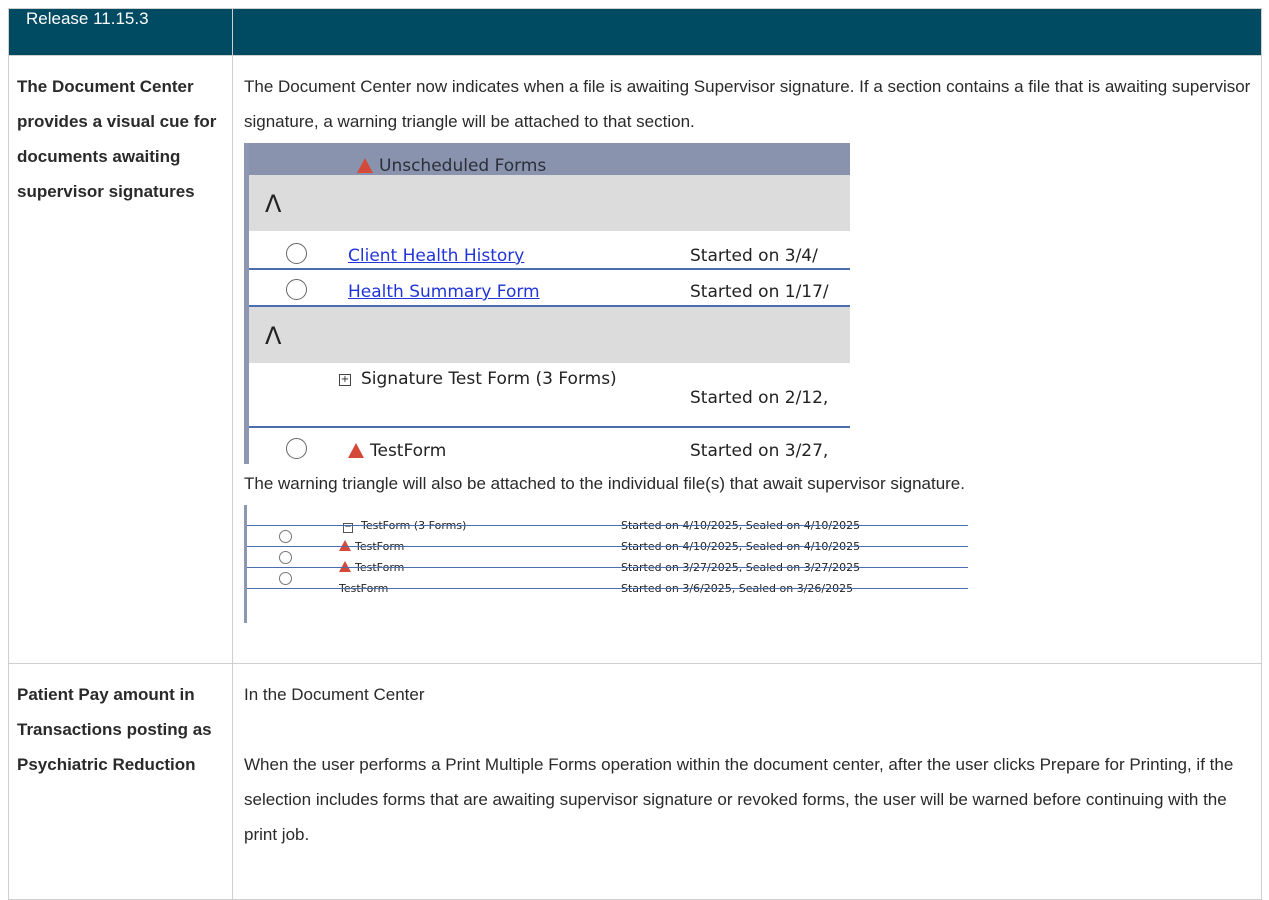 The width and height of the screenshot is (1269, 900). Describe the element at coordinates (759, 451) in the screenshot. I see `form-status: Started on 3/27,` at that location.